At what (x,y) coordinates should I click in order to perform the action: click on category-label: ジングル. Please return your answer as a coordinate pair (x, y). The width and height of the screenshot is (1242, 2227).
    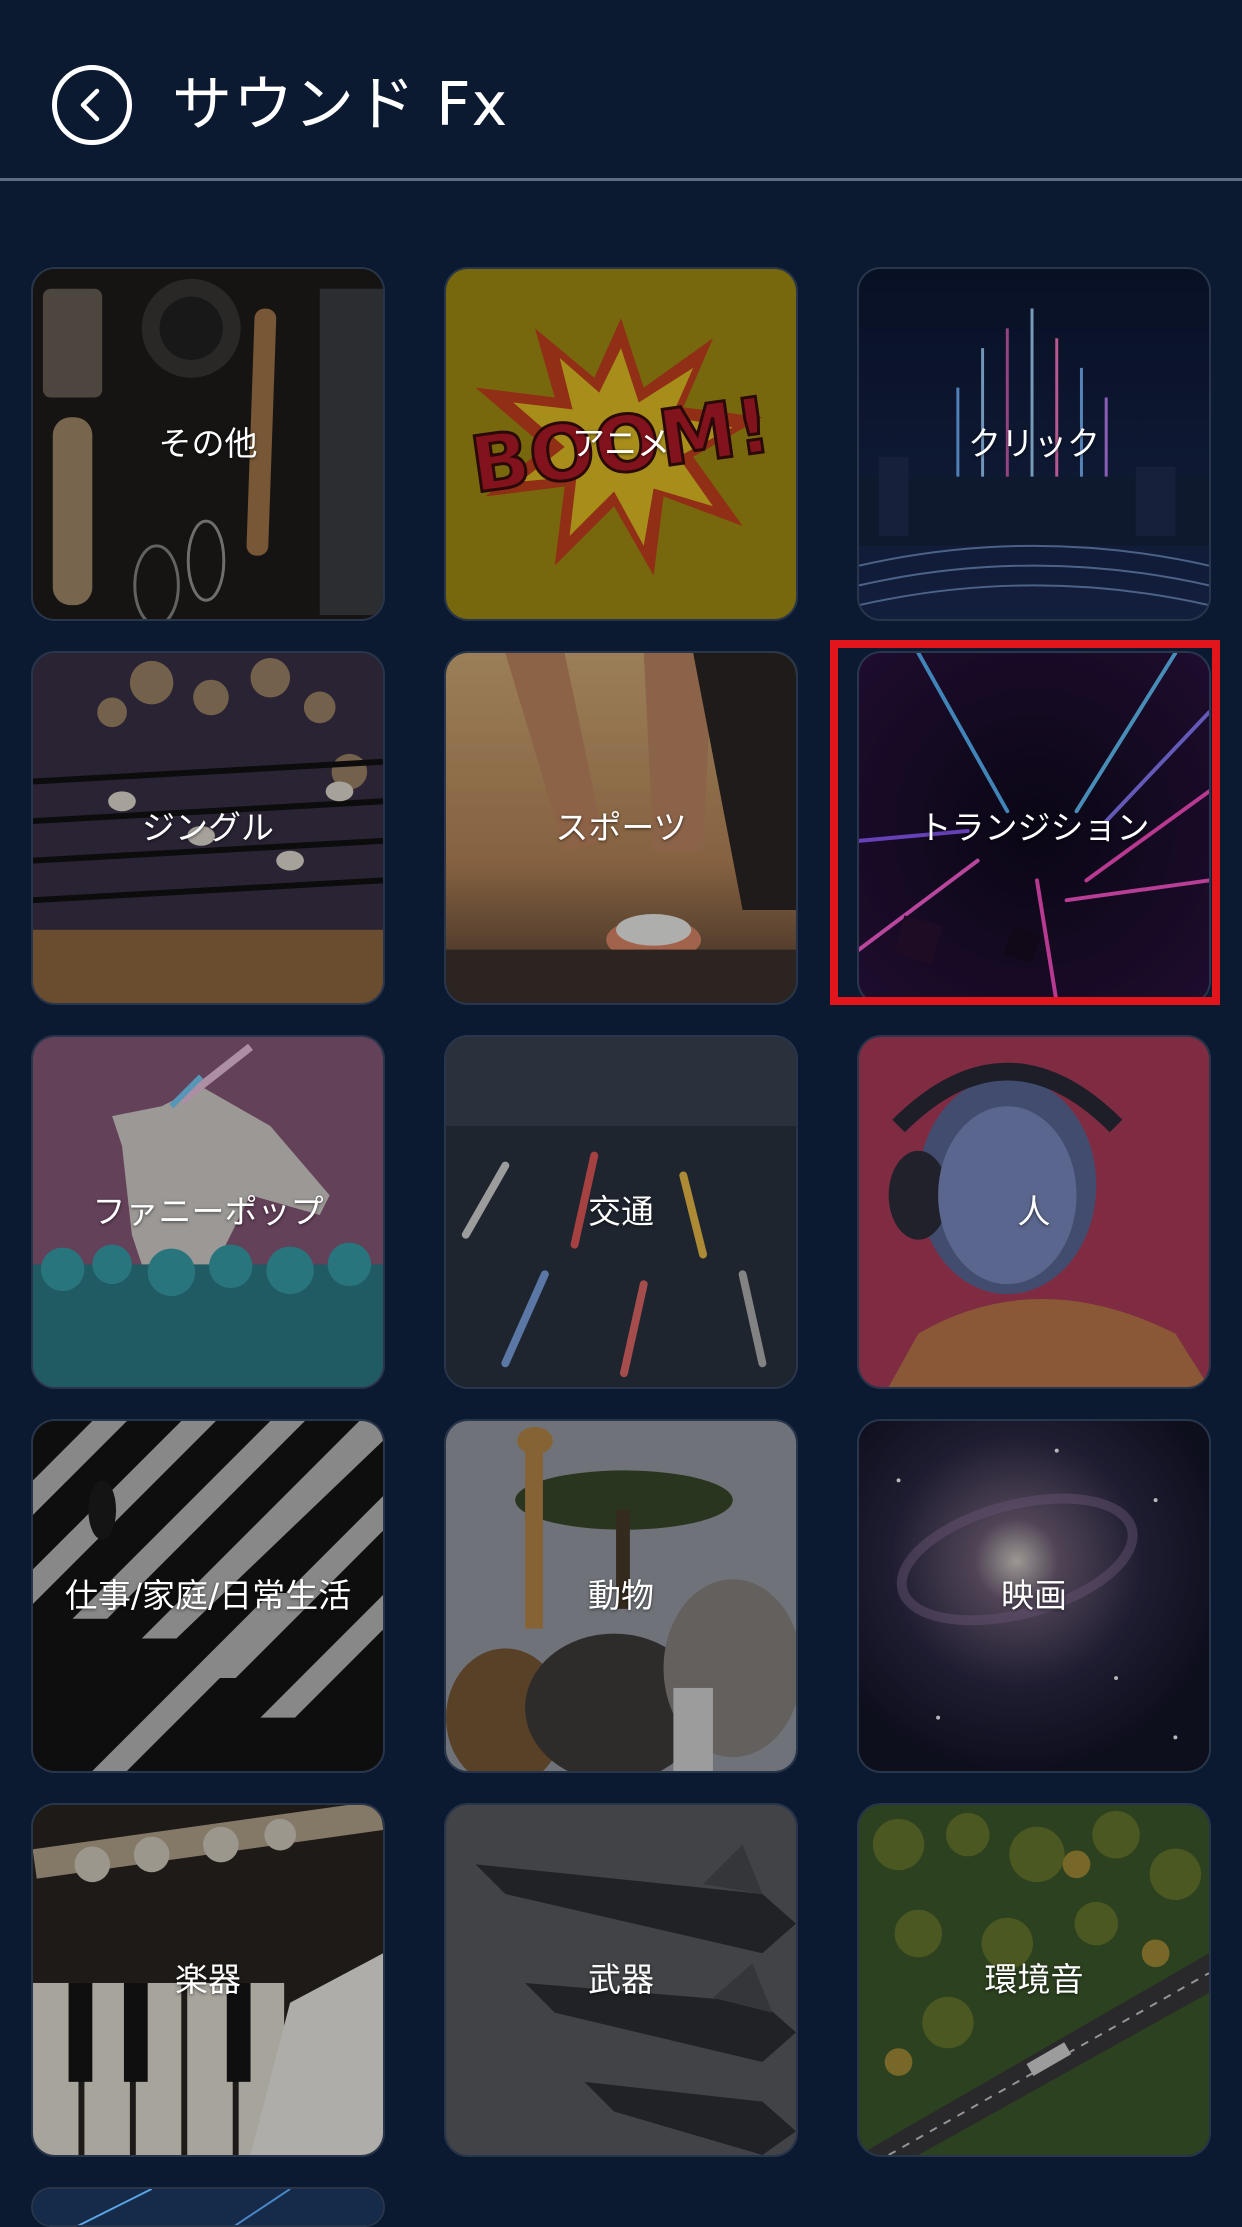
    Looking at the image, I should click on (208, 827).